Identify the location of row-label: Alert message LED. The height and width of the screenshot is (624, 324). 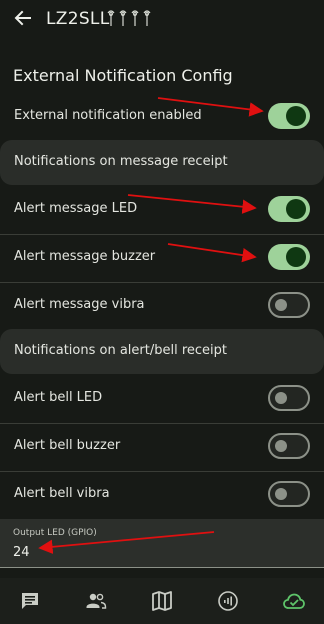
(76, 208).